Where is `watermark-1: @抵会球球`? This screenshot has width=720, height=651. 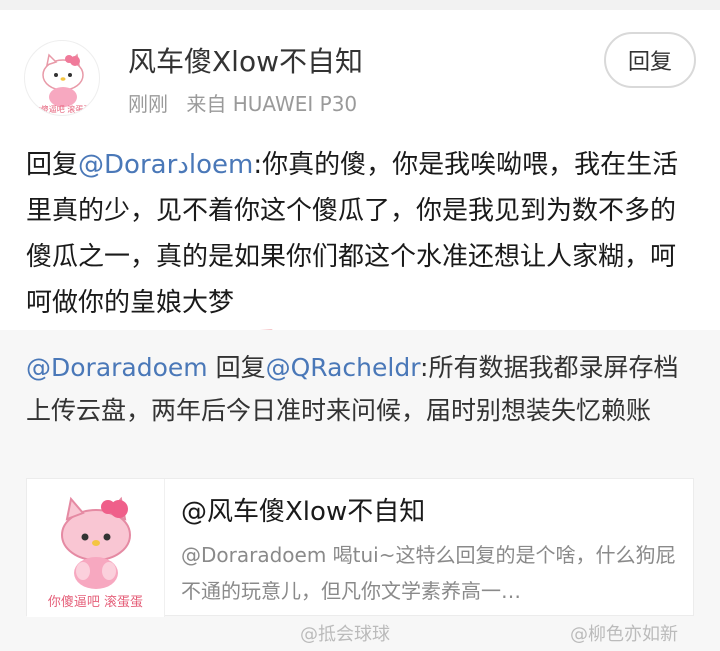 watermark-1: @抵会球球 is located at coordinates (345, 634).